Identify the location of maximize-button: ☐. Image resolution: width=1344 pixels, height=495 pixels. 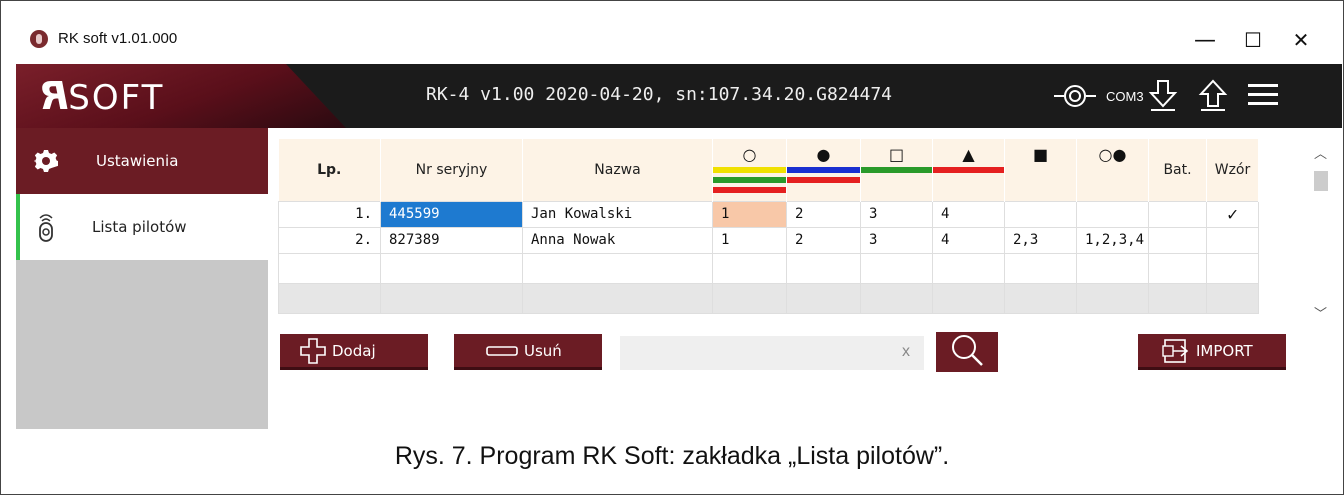
(1253, 40).